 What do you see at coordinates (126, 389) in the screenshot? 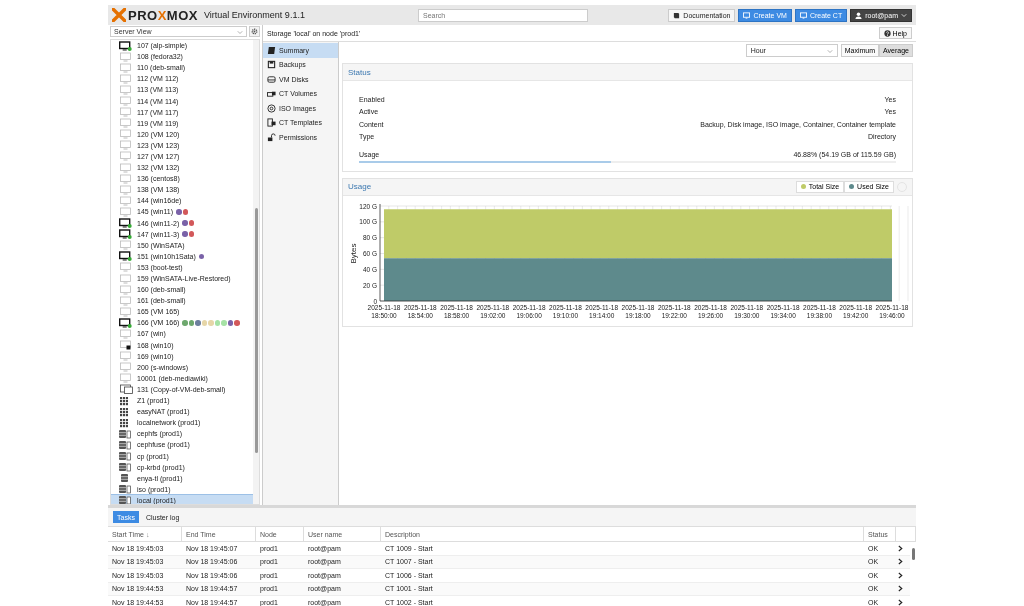
I see `template-icon` at bounding box center [126, 389].